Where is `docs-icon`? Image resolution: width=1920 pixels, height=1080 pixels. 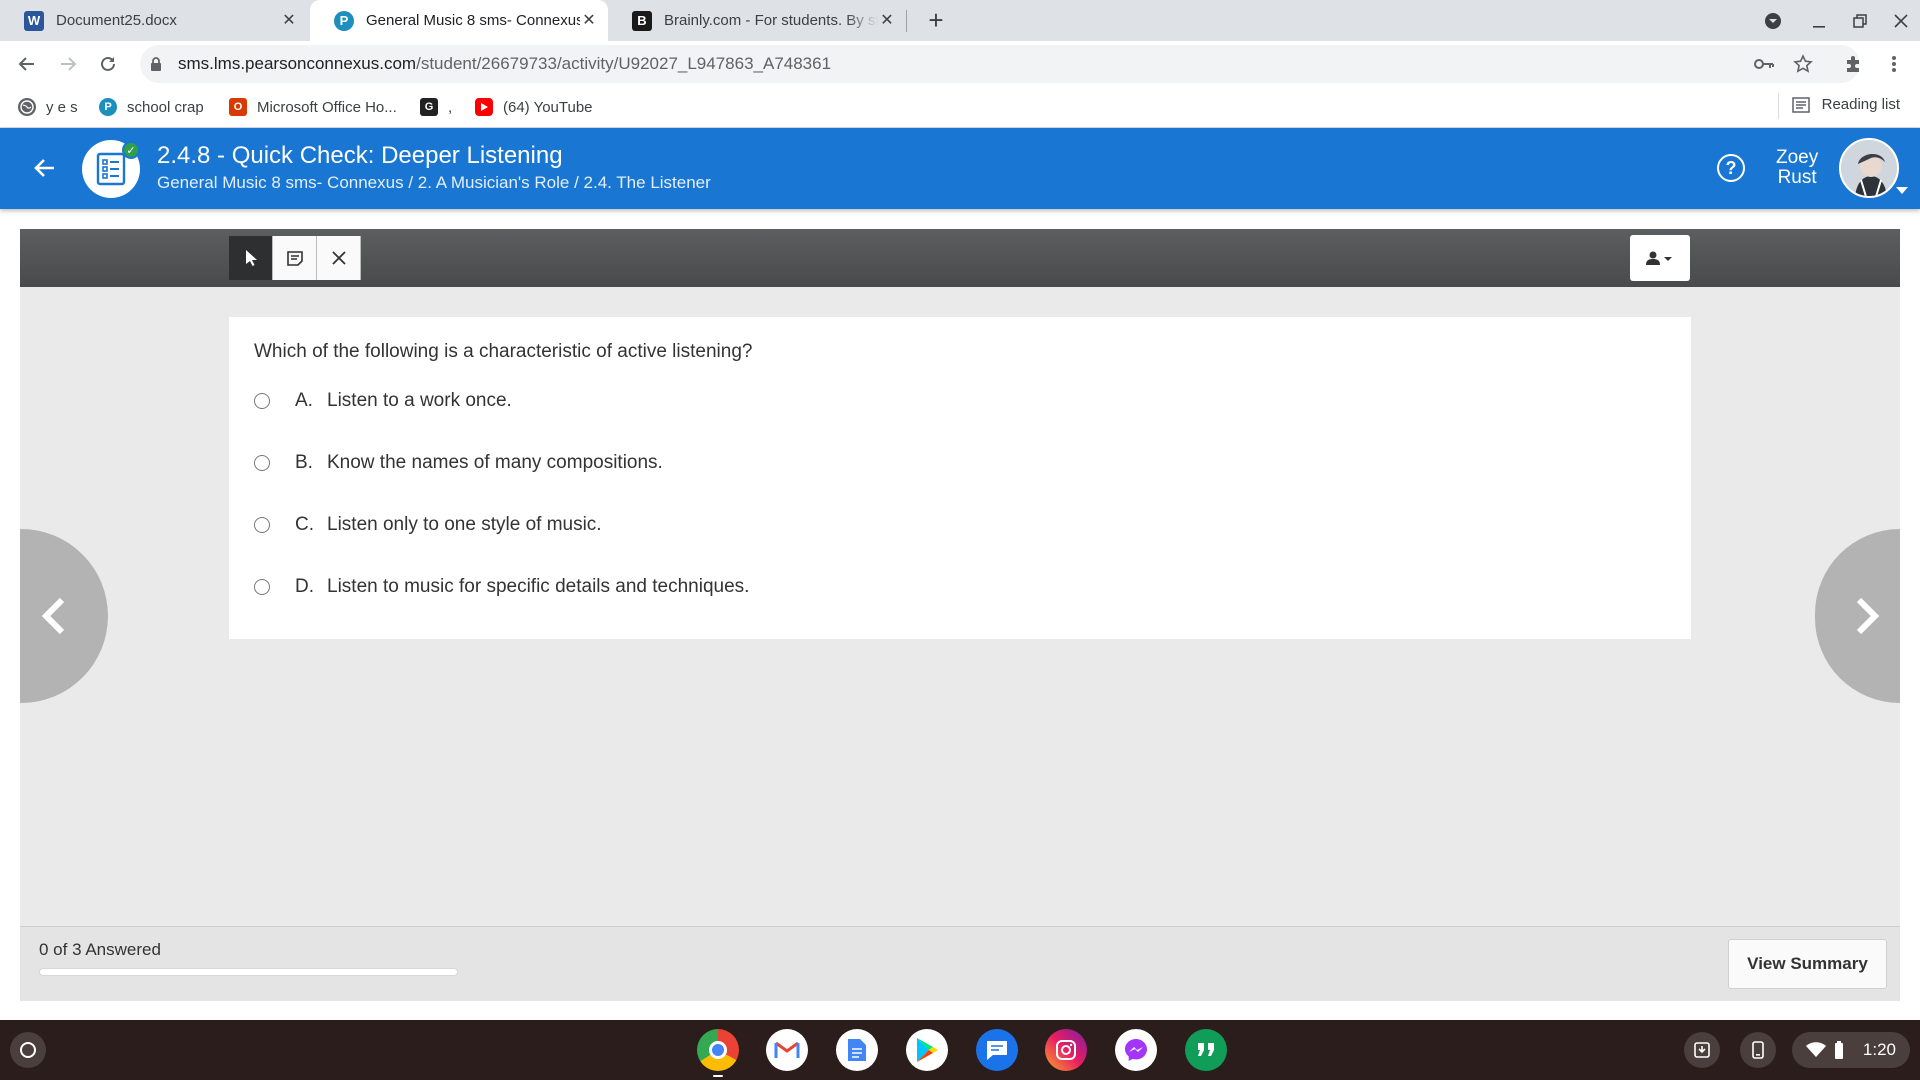
docs-icon is located at coordinates (857, 1050).